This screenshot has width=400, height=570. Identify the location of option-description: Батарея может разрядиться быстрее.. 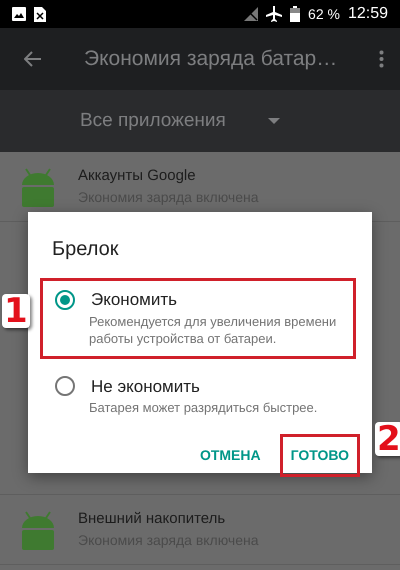
(203, 408).